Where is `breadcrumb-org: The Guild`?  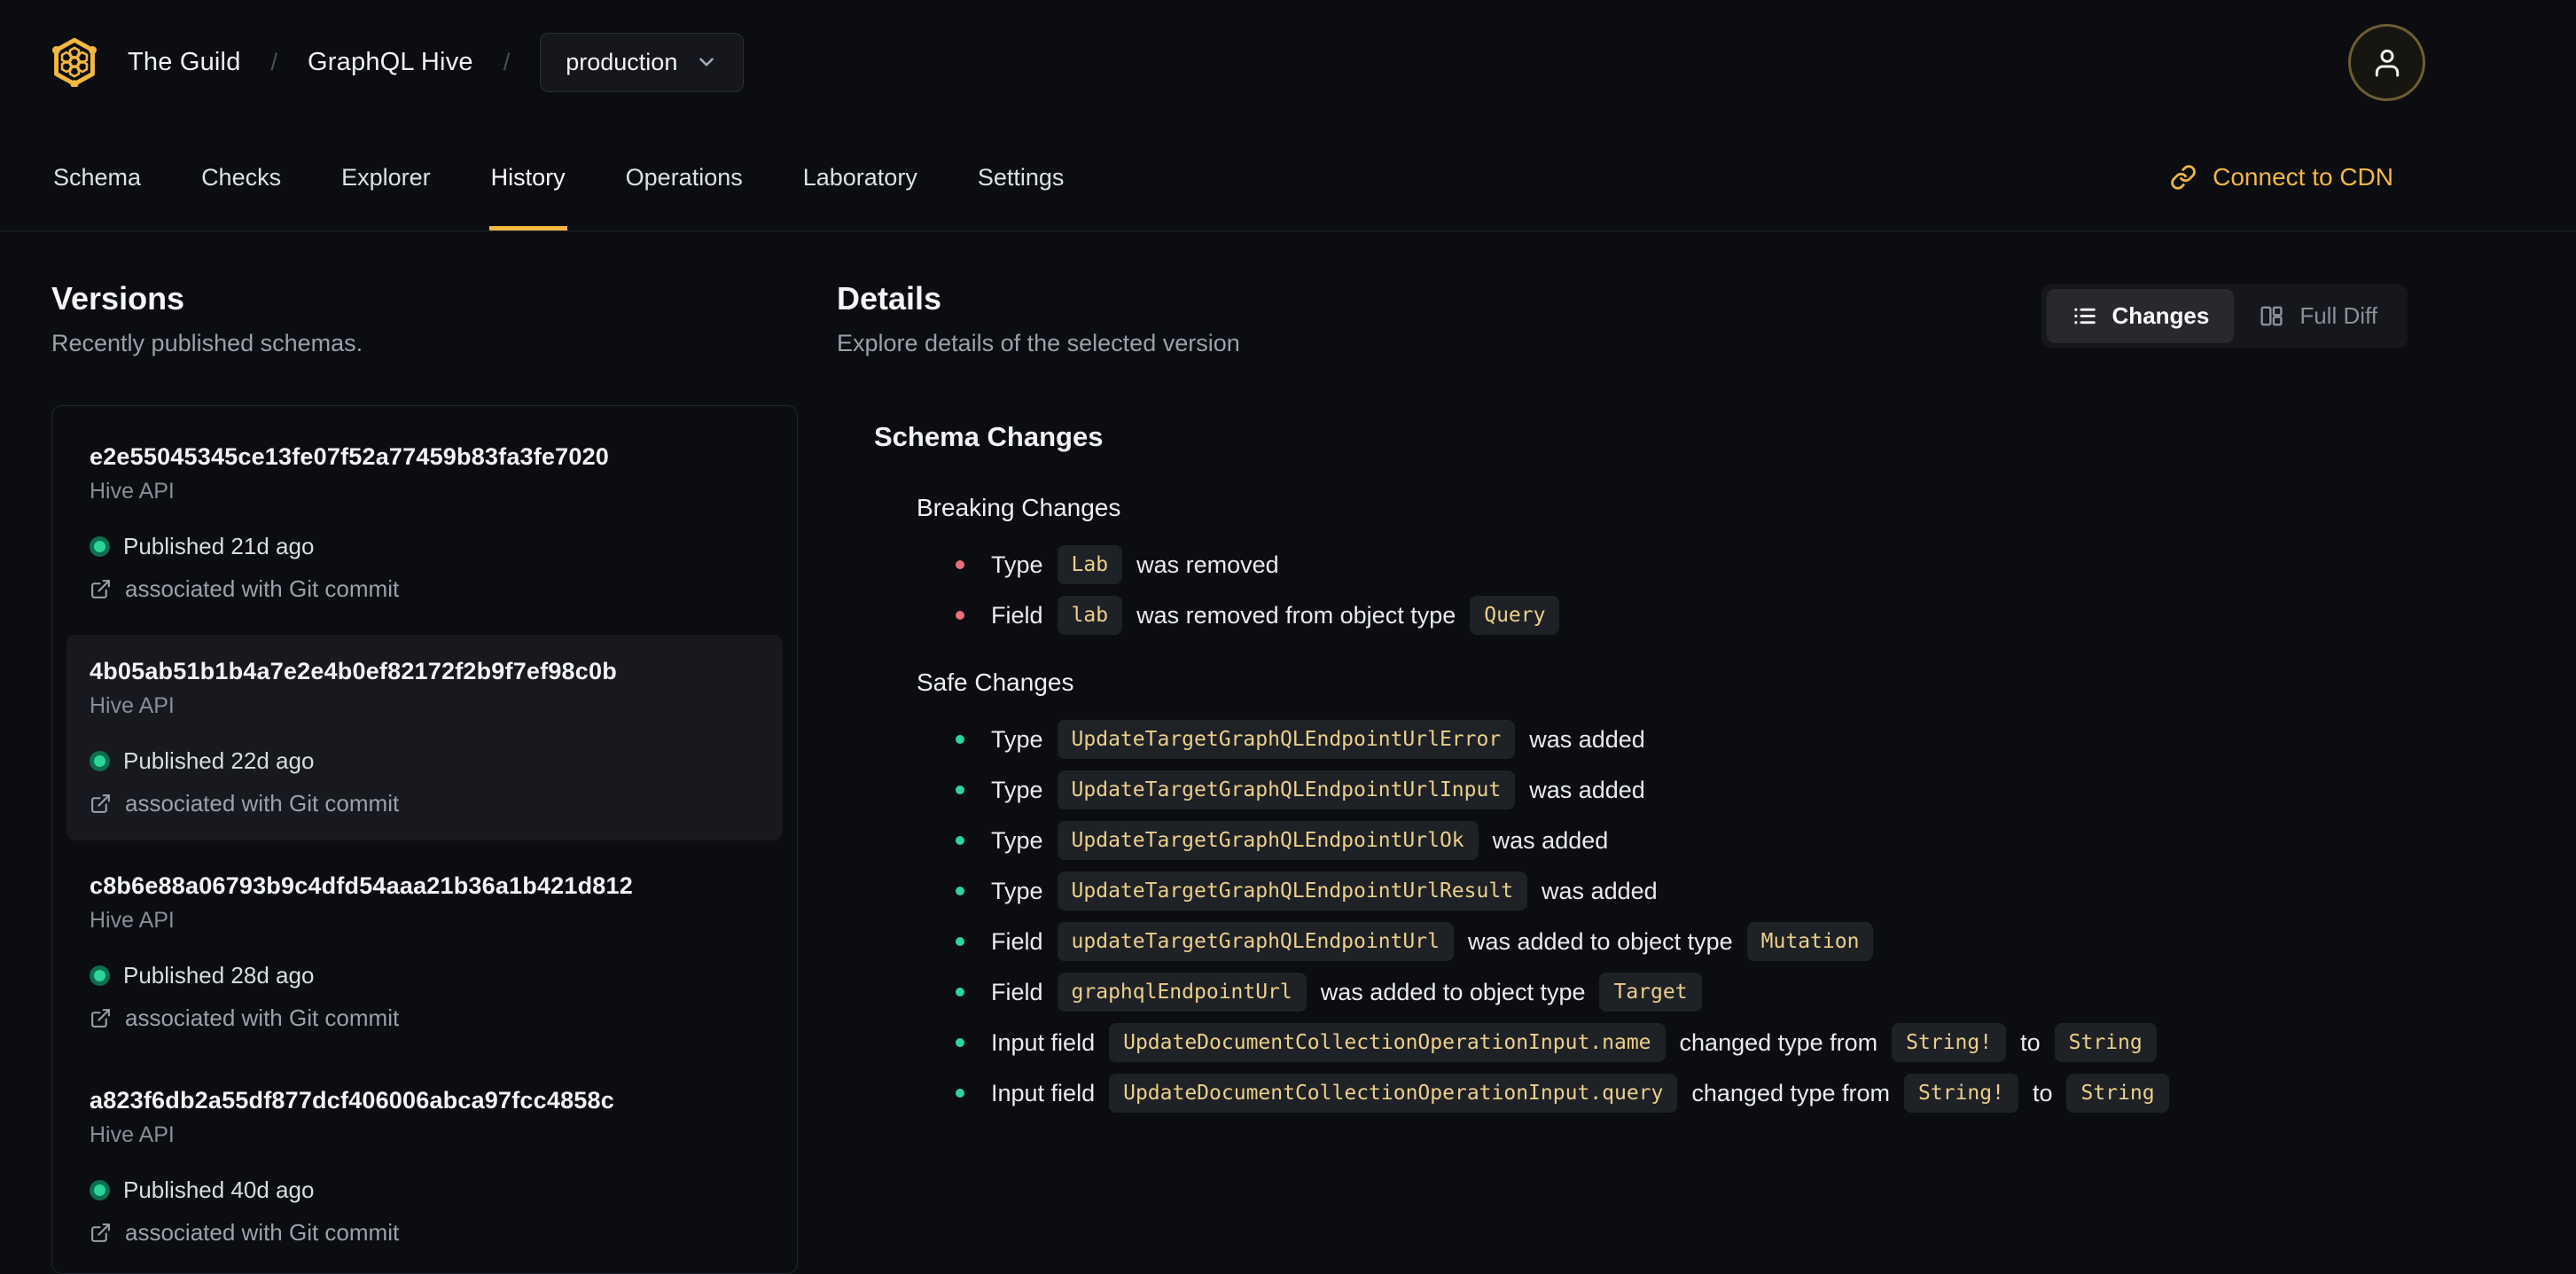
breadcrumb-org: The Guild is located at coordinates (184, 62).